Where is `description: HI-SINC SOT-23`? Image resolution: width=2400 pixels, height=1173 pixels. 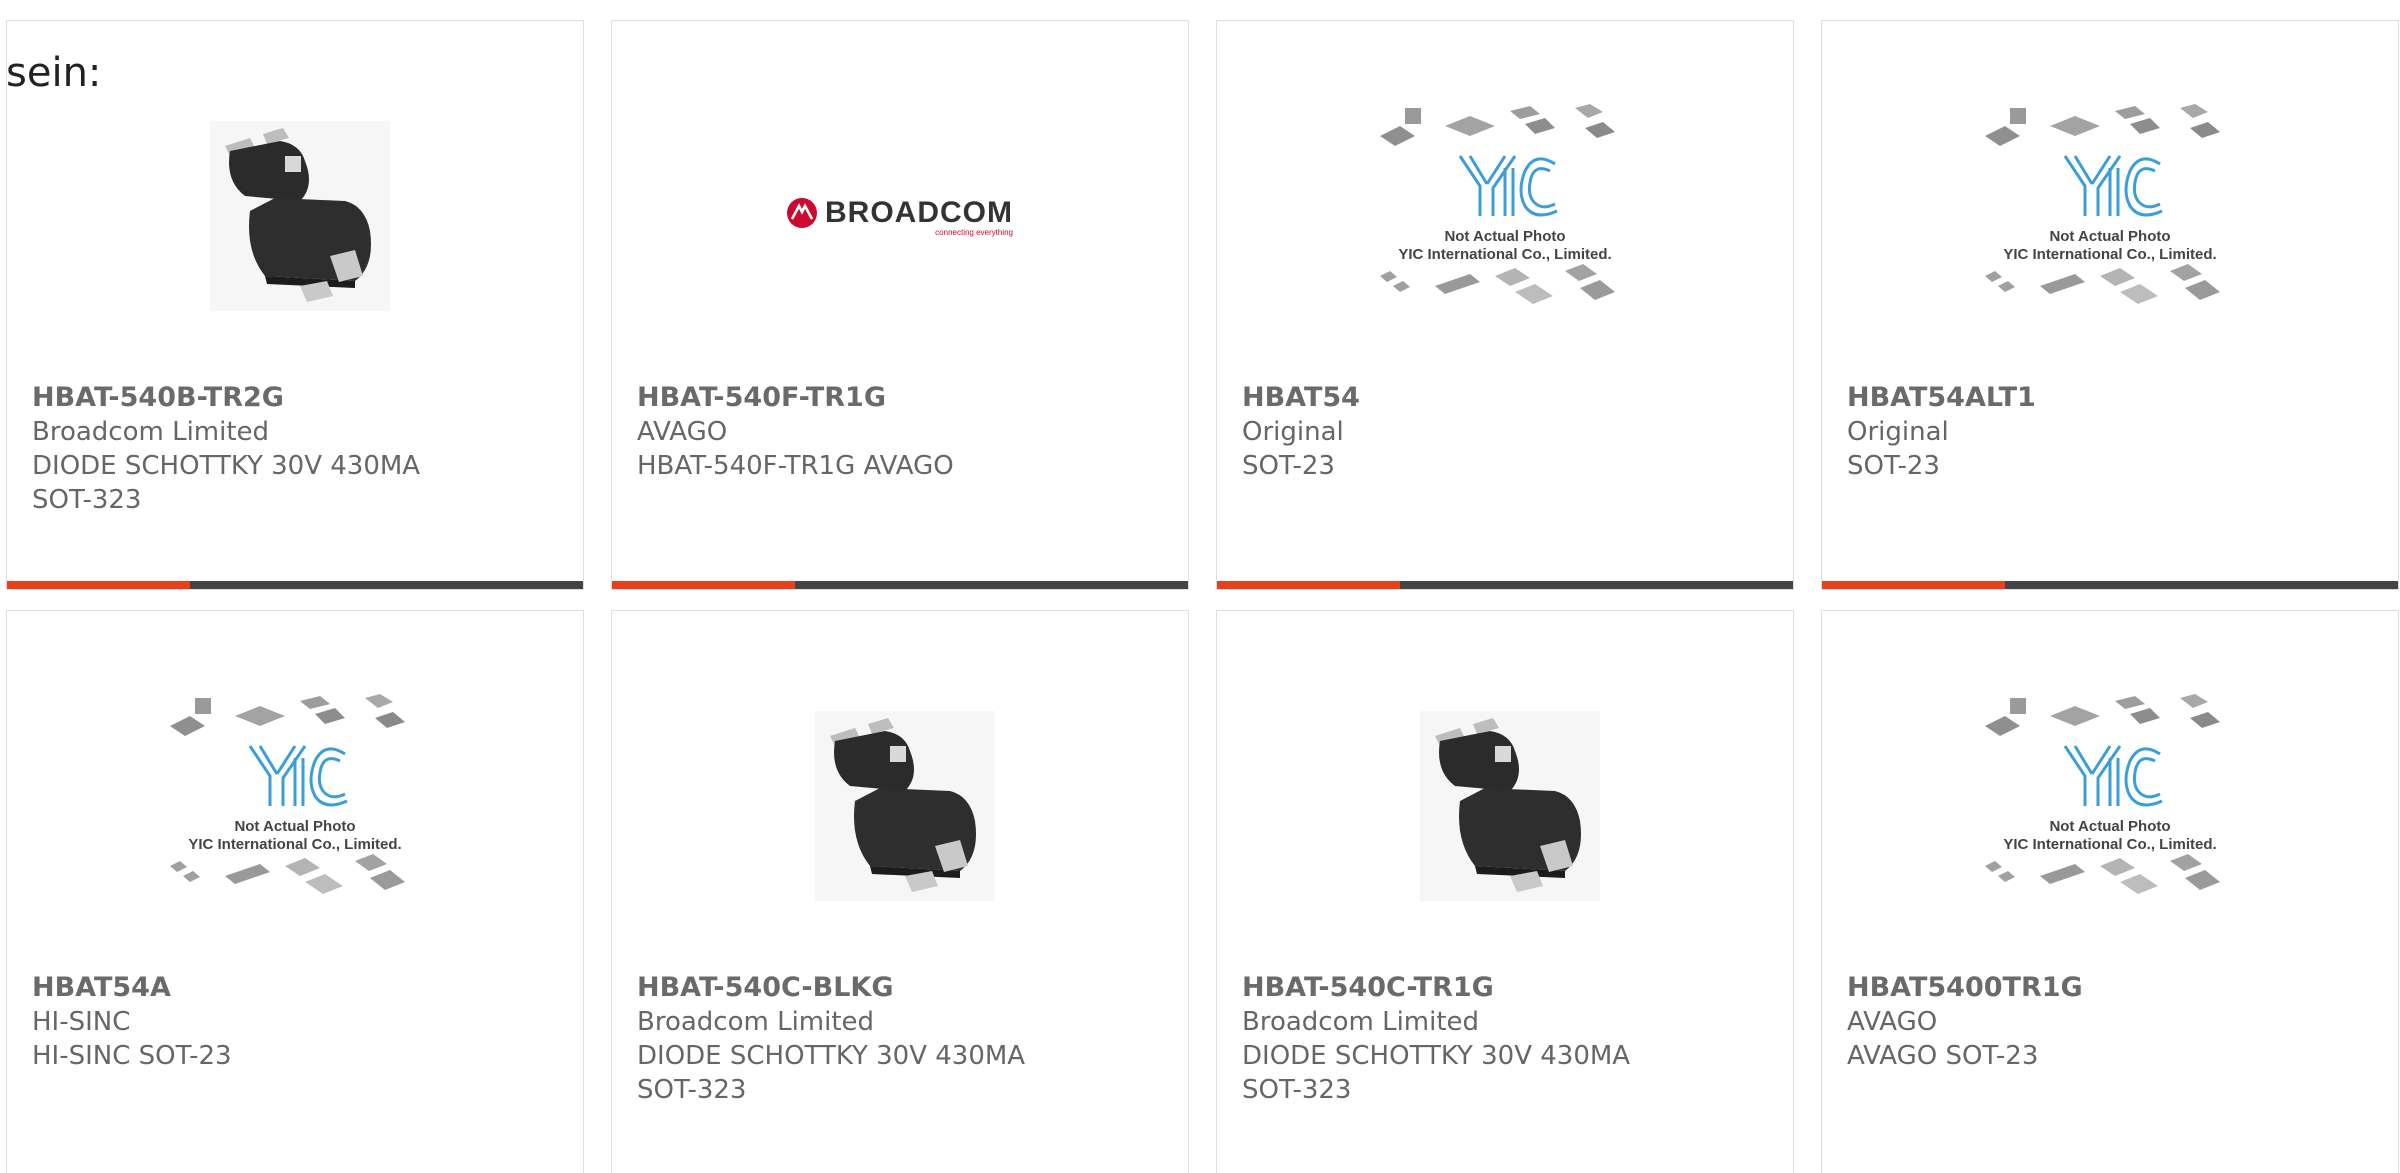 description: HI-SINC SOT-23 is located at coordinates (132, 1056).